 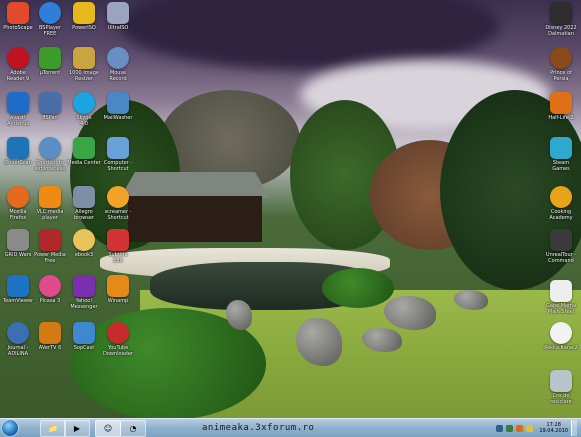 I want to click on desktop-icon: AVerTV 6, so click(x=50, y=336).